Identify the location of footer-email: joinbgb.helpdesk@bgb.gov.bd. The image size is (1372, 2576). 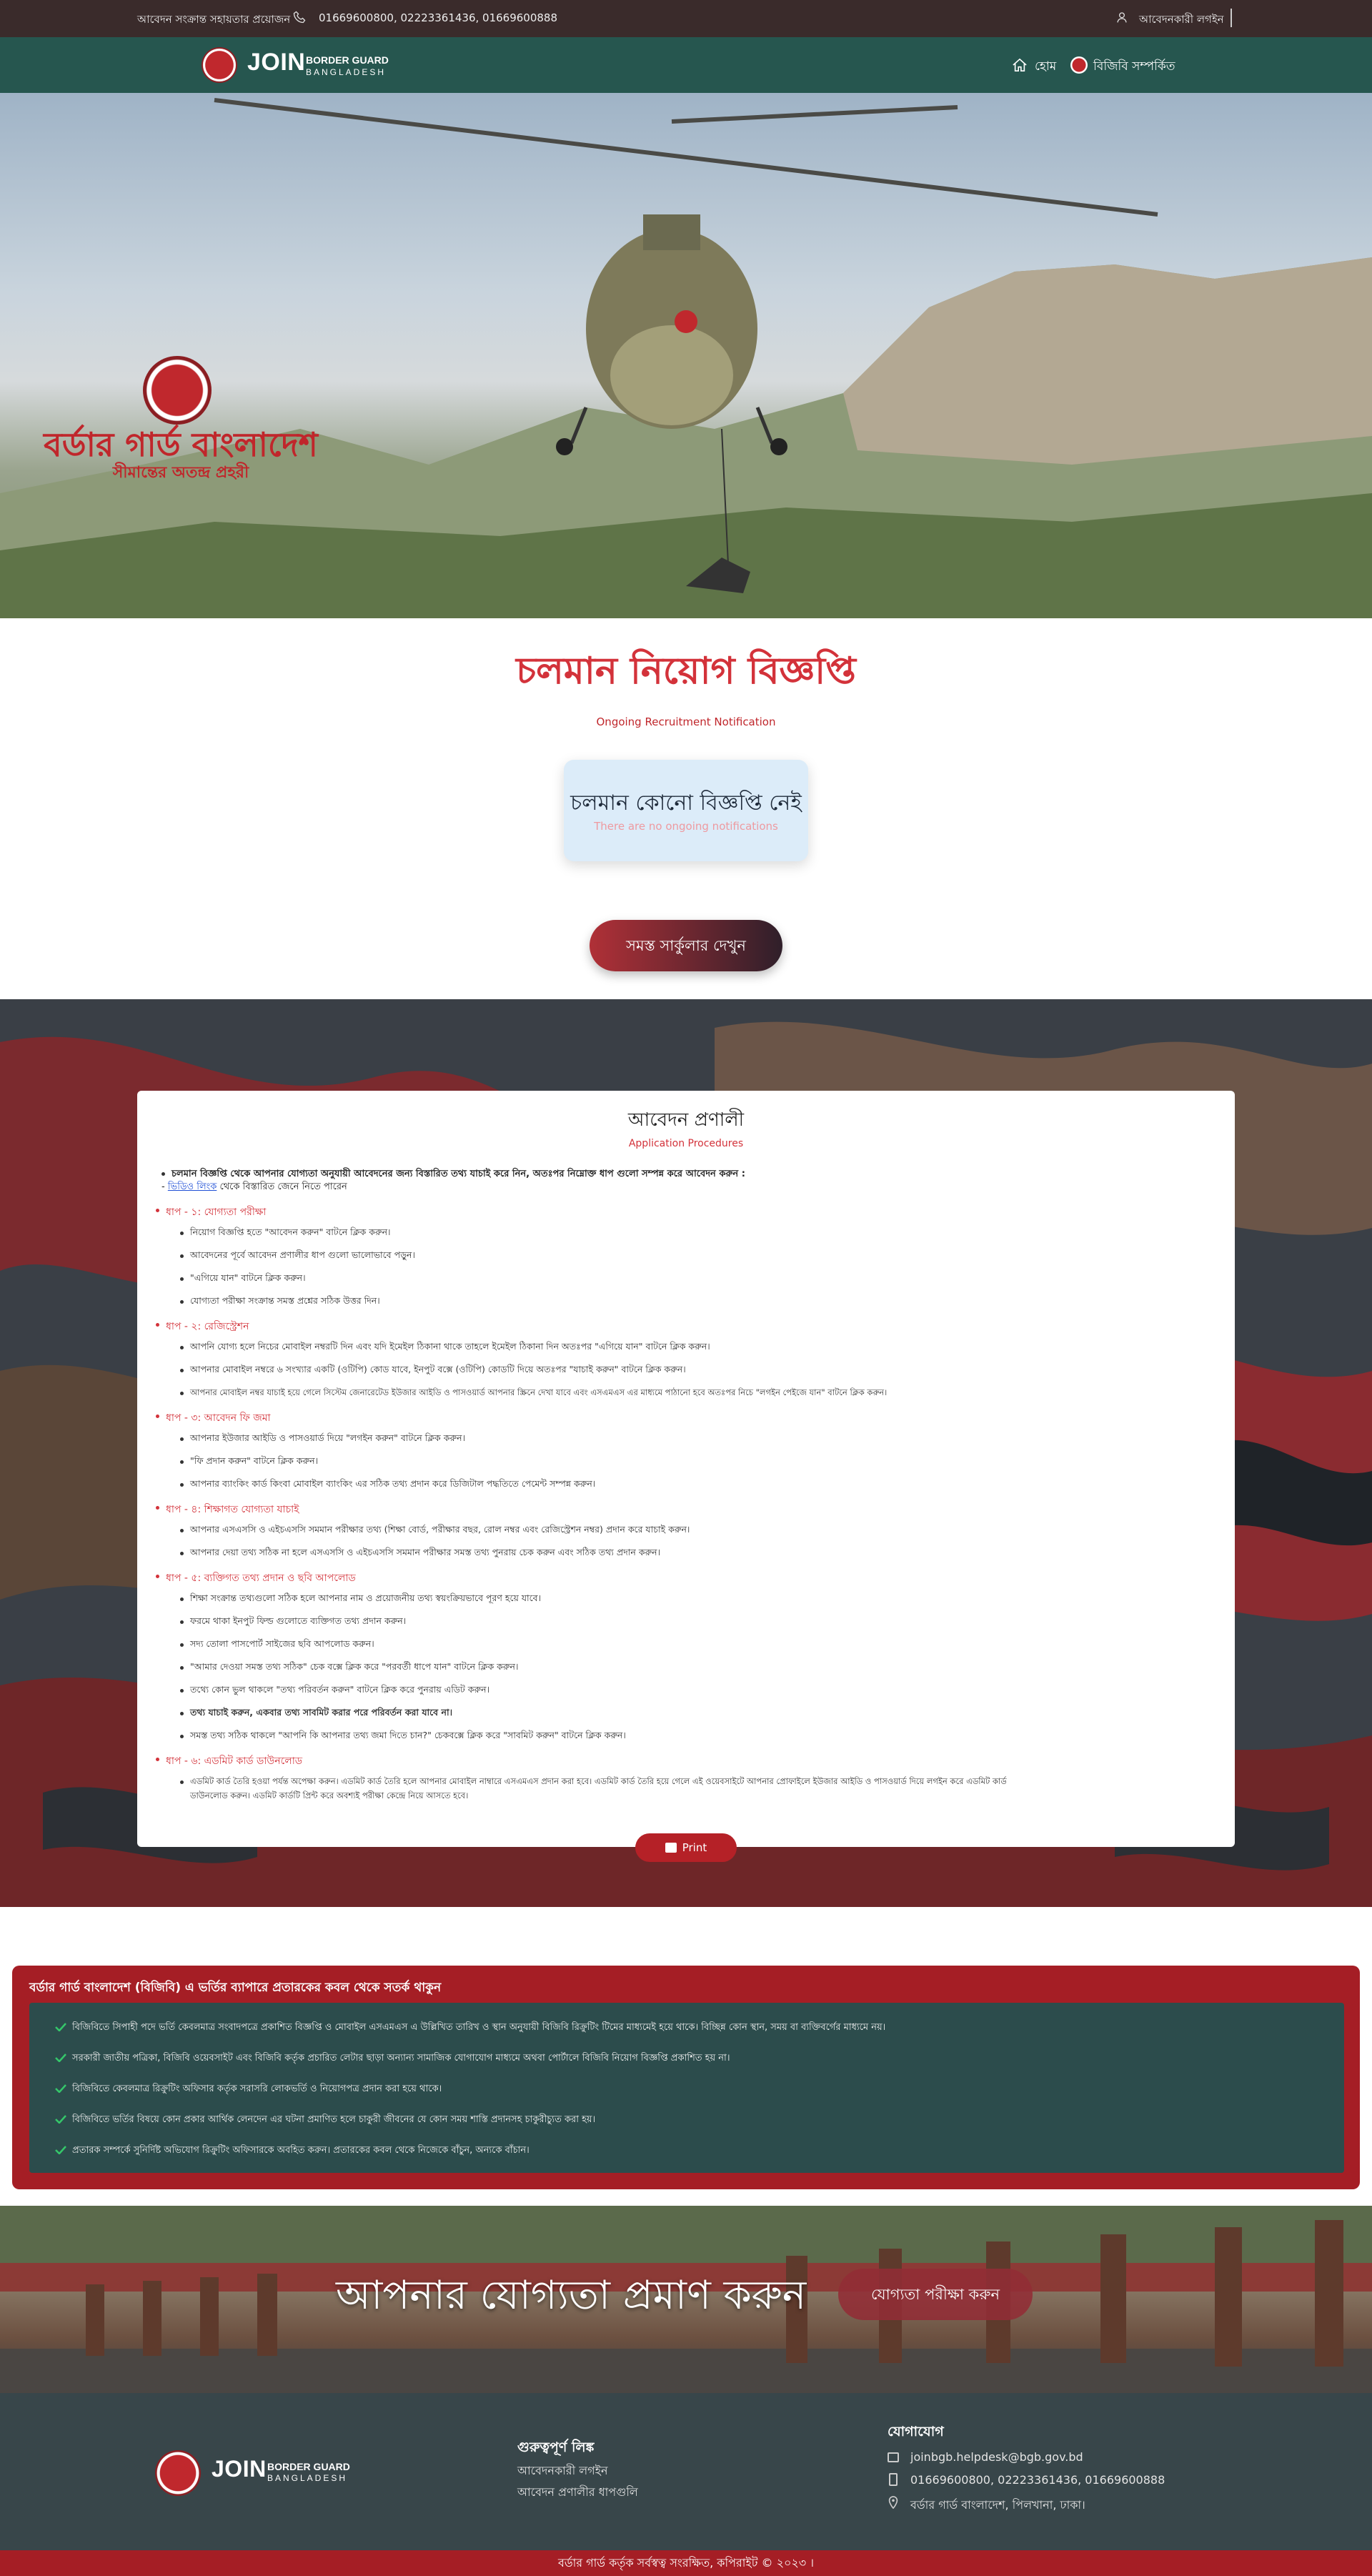
(996, 2457).